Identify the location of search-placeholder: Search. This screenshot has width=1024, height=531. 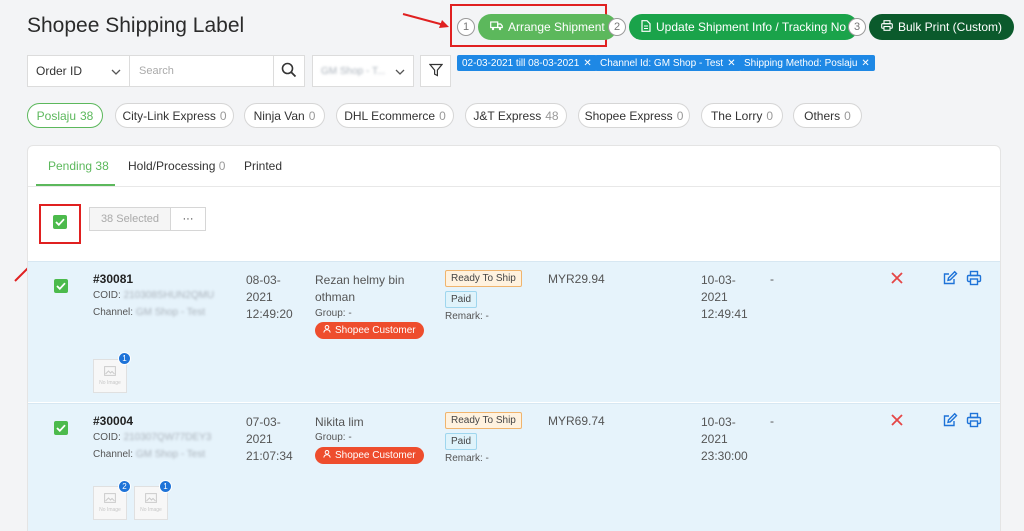
(156, 71).